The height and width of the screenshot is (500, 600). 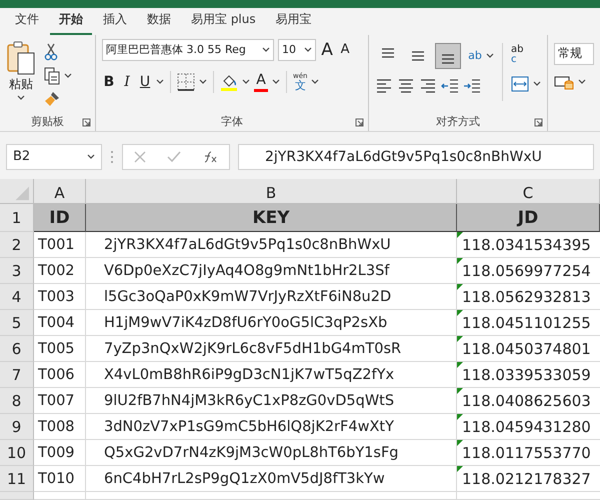 What do you see at coordinates (109, 82) in the screenshot?
I see `bold-button: B` at bounding box center [109, 82].